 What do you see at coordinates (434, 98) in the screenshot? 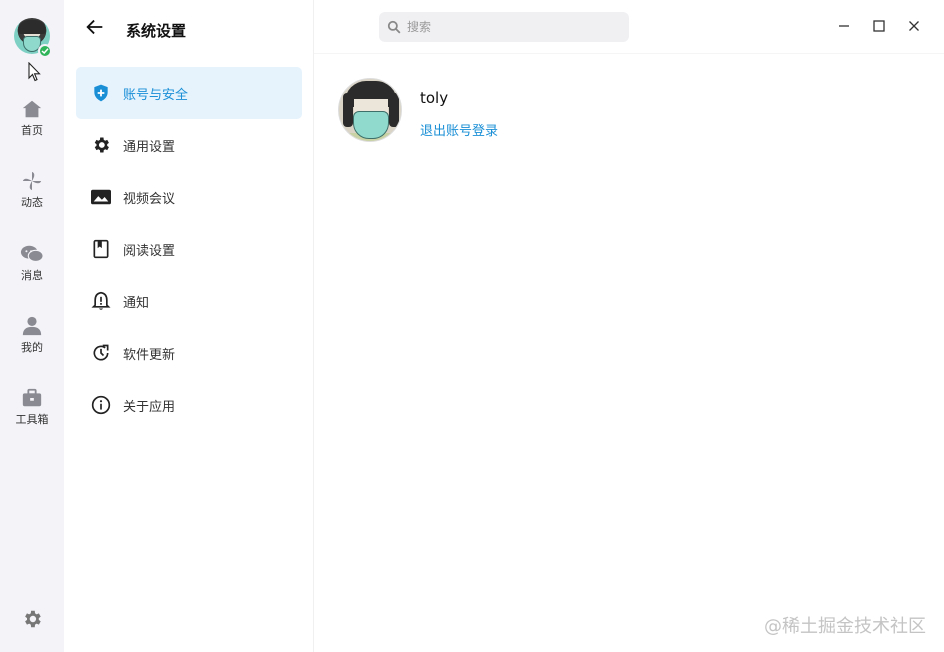
I see `username: toly` at bounding box center [434, 98].